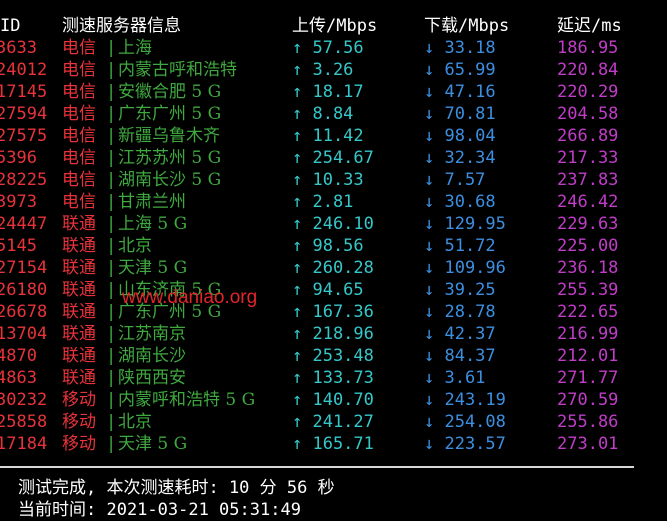 The image size is (667, 521). I want to click on row-node: 新疆乌鲁木齐, so click(169, 136).